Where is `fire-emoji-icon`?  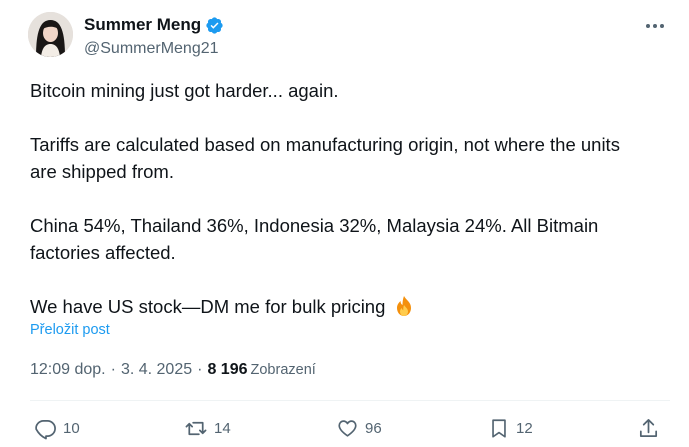
fire-emoji-icon is located at coordinates (404, 309).